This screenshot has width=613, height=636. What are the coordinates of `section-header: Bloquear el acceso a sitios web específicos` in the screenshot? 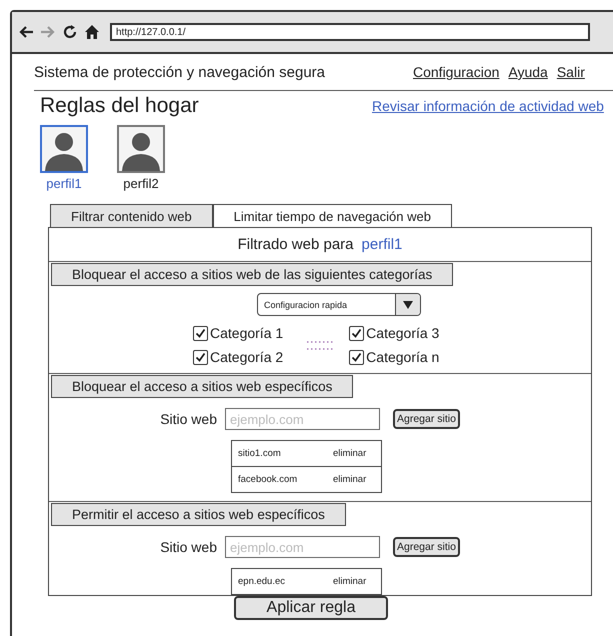 It's located at (202, 386).